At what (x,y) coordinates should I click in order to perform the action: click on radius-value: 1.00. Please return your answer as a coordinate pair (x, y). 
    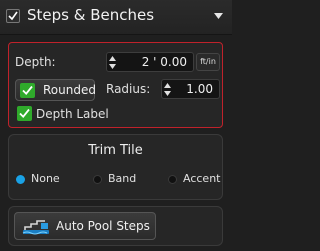
    Looking at the image, I should click on (199, 89).